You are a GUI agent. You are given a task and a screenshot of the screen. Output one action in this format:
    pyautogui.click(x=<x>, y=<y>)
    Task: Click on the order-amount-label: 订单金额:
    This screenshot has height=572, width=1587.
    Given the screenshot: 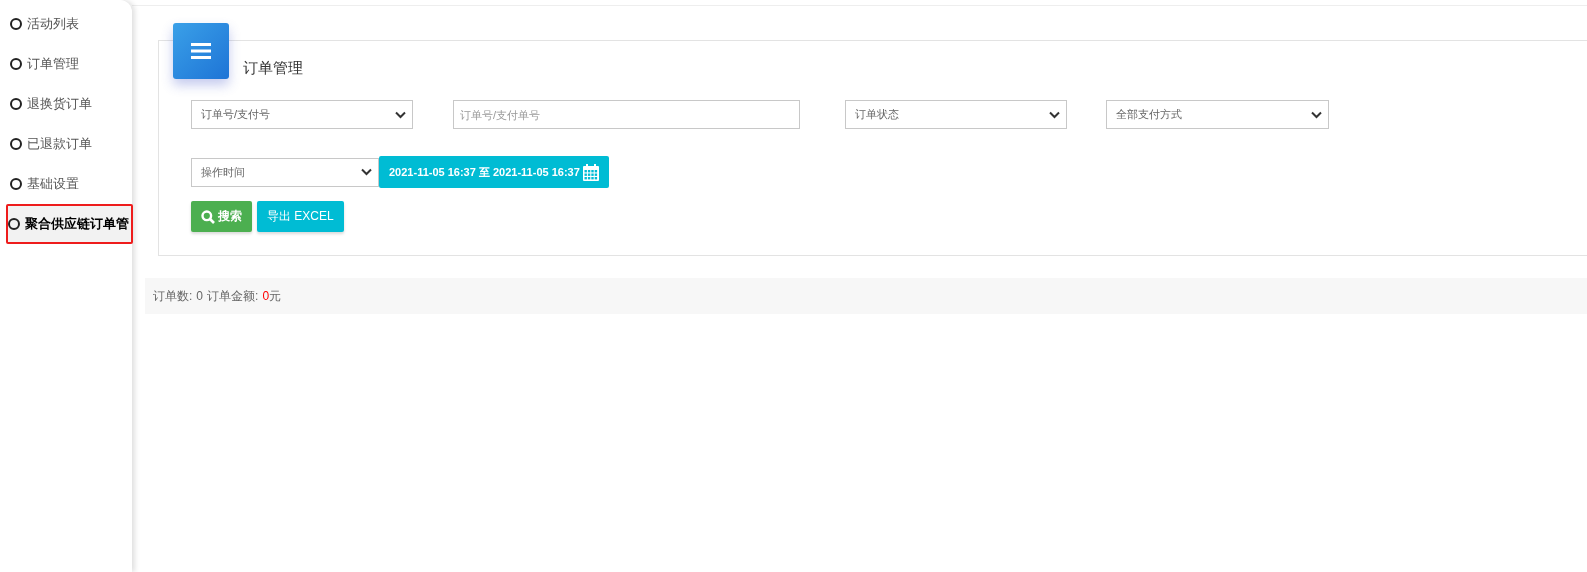 What is the action you would take?
    pyautogui.click(x=233, y=296)
    